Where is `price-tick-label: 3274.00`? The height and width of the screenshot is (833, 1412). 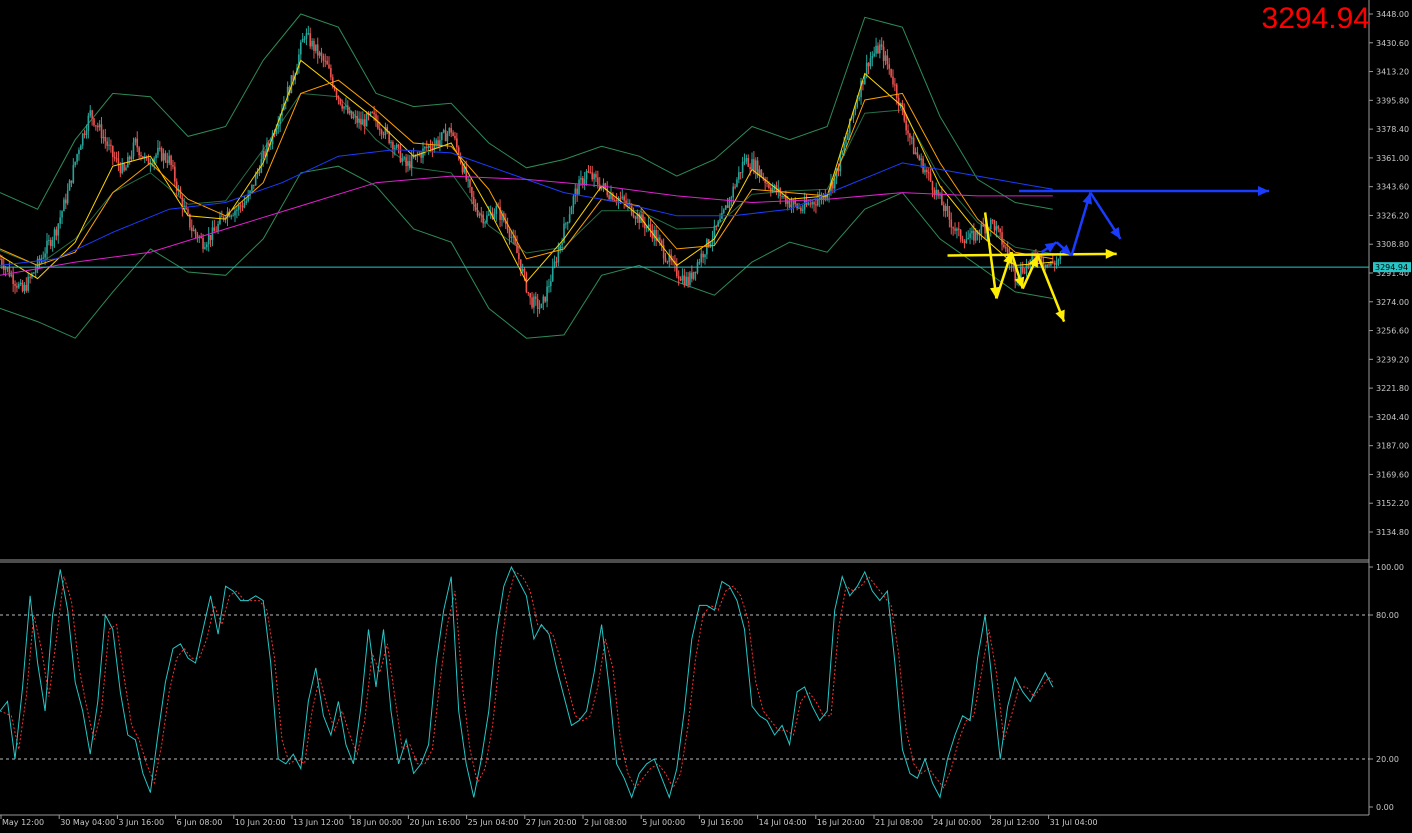
price-tick-label: 3274.00 is located at coordinates (1392, 302).